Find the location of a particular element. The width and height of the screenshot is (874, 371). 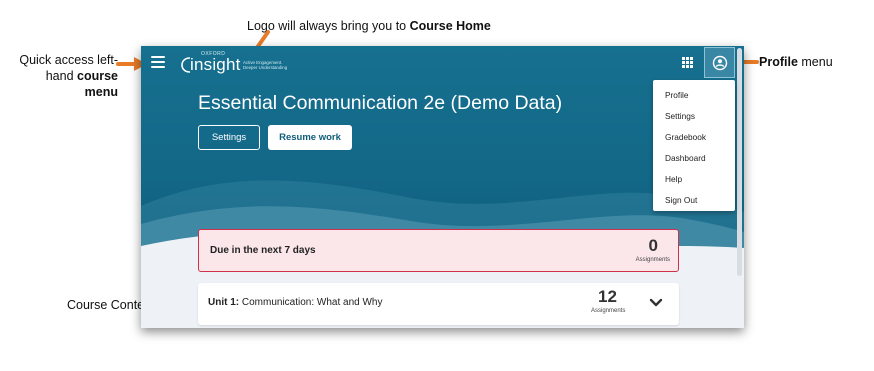

menu-annotation: Quick access left- hand course menu is located at coordinates (67, 76).